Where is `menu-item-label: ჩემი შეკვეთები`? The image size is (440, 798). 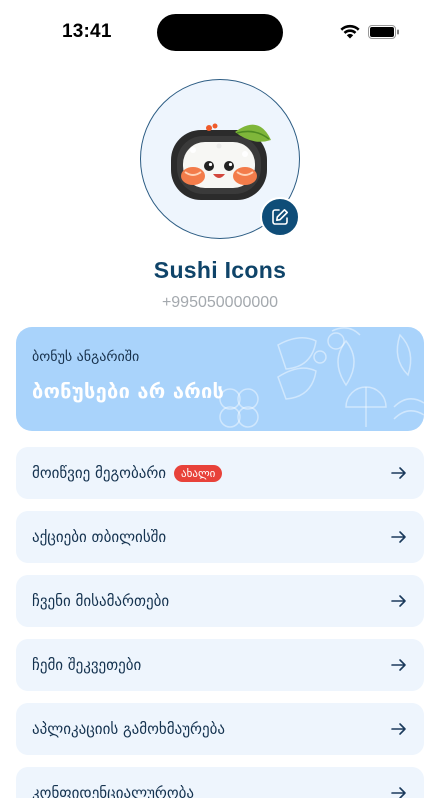
menu-item-label: ჩემი შეკვეთები is located at coordinates (87, 665).